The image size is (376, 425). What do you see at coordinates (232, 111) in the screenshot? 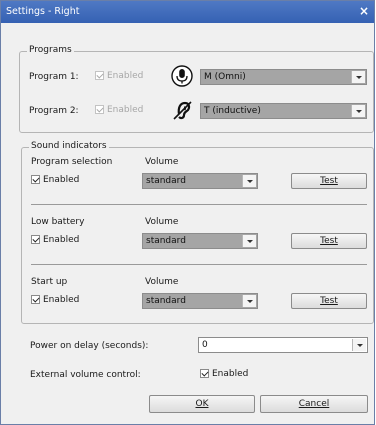
I see `program-2-mode-value: T (inductive)` at bounding box center [232, 111].